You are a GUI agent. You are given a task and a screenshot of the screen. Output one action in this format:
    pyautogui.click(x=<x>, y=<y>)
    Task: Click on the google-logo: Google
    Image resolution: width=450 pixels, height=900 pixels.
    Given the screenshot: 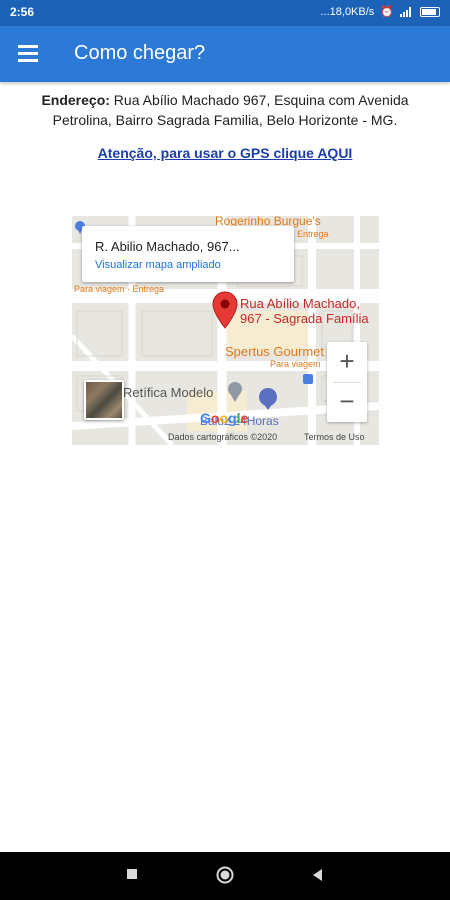 What is the action you would take?
    pyautogui.click(x=224, y=418)
    